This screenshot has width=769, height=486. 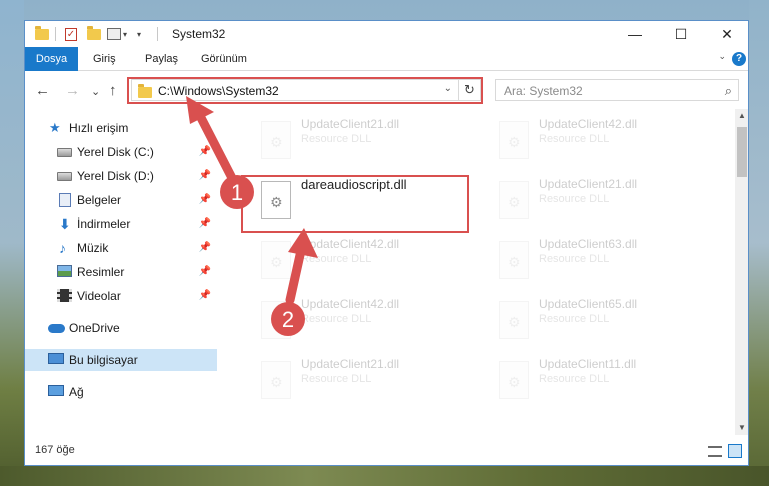 What do you see at coordinates (355, 204) in the screenshot?
I see `file-highlight` at bounding box center [355, 204].